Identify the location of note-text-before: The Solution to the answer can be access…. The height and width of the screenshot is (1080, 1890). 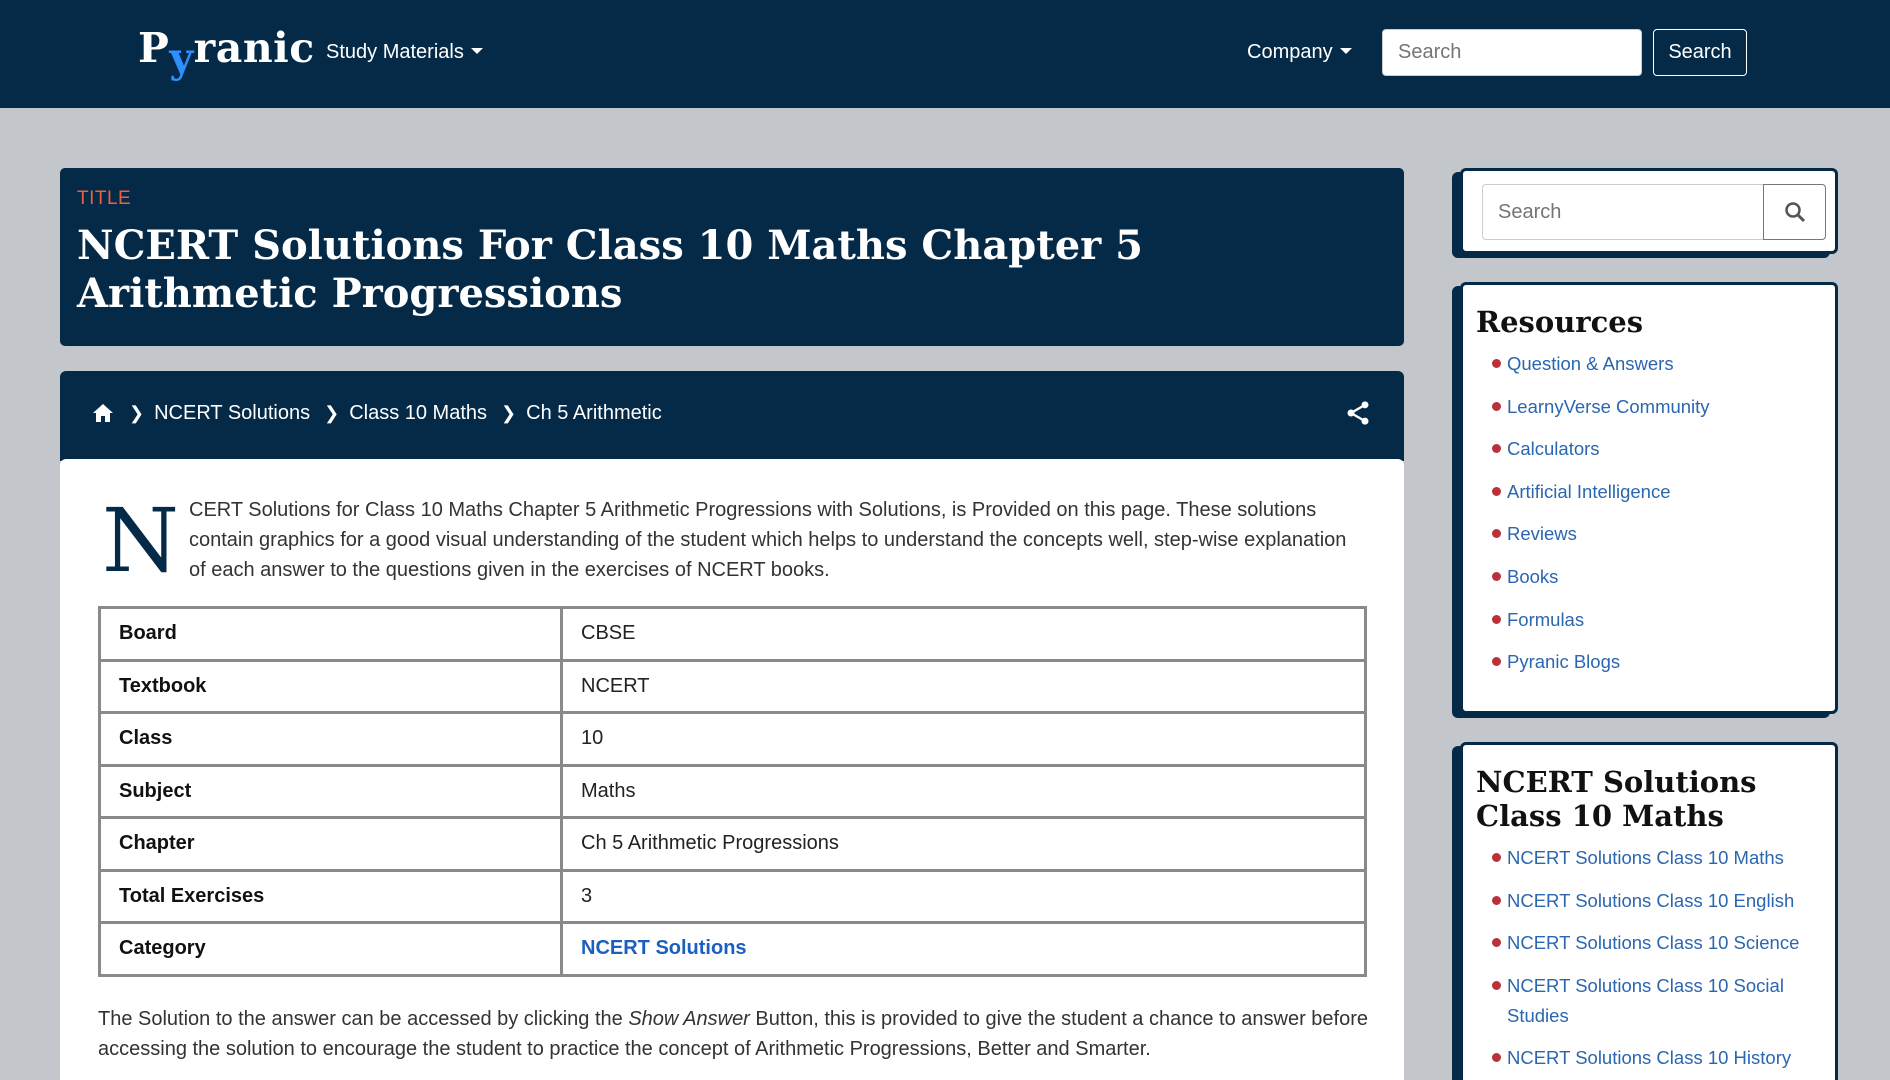
(363, 1019).